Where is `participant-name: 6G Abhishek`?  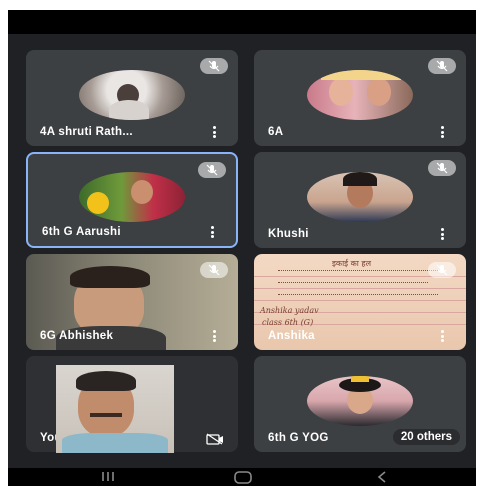
participant-name: 6G Abhishek is located at coordinates (77, 336).